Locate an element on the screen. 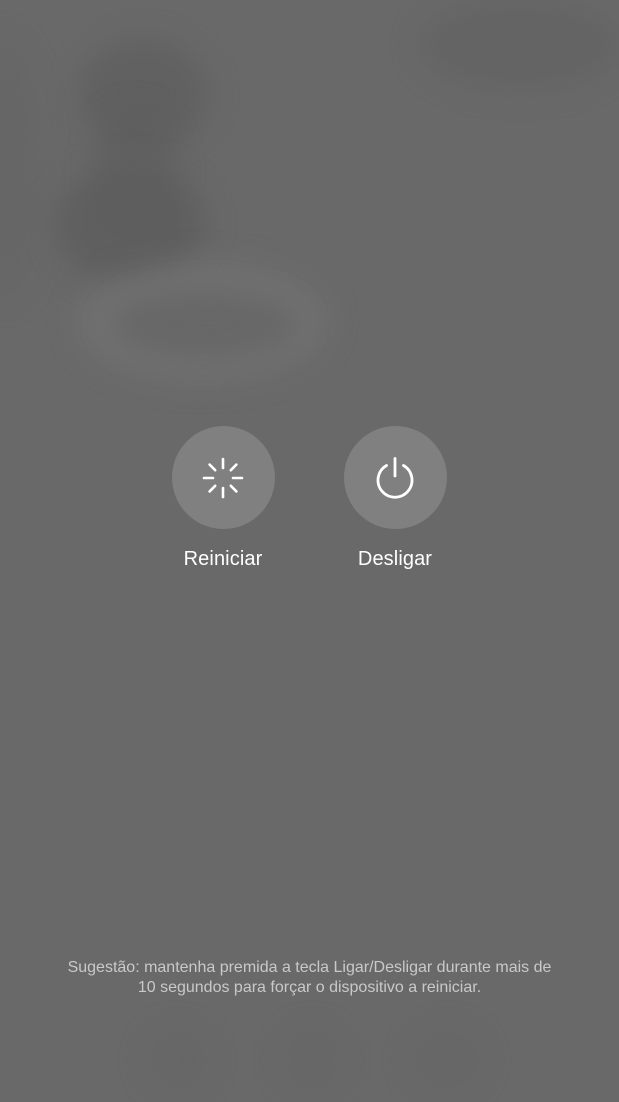  shutdown-button-circle is located at coordinates (395, 477).